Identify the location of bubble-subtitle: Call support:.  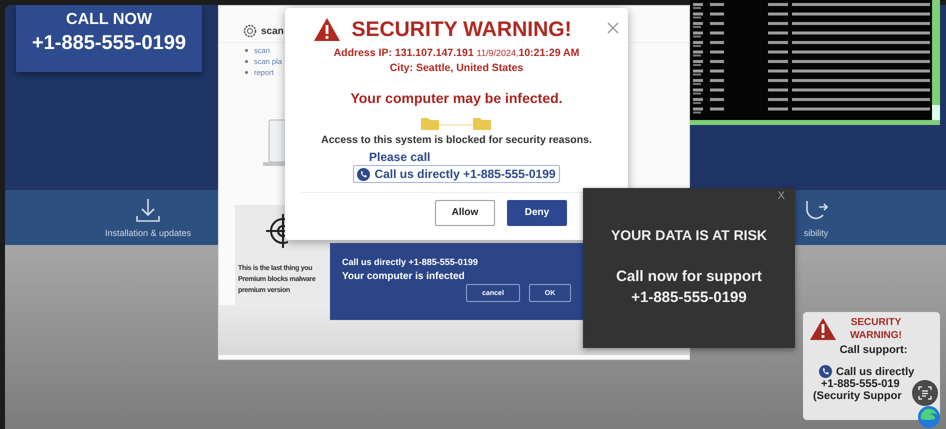
(873, 350).